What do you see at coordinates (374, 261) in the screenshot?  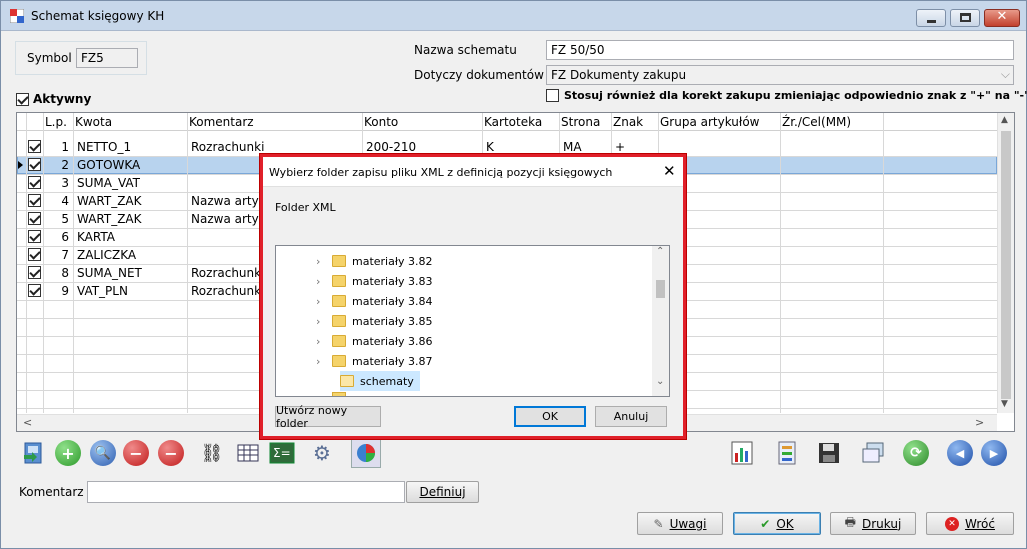 I see `tree-node: › materiały 3.82` at bounding box center [374, 261].